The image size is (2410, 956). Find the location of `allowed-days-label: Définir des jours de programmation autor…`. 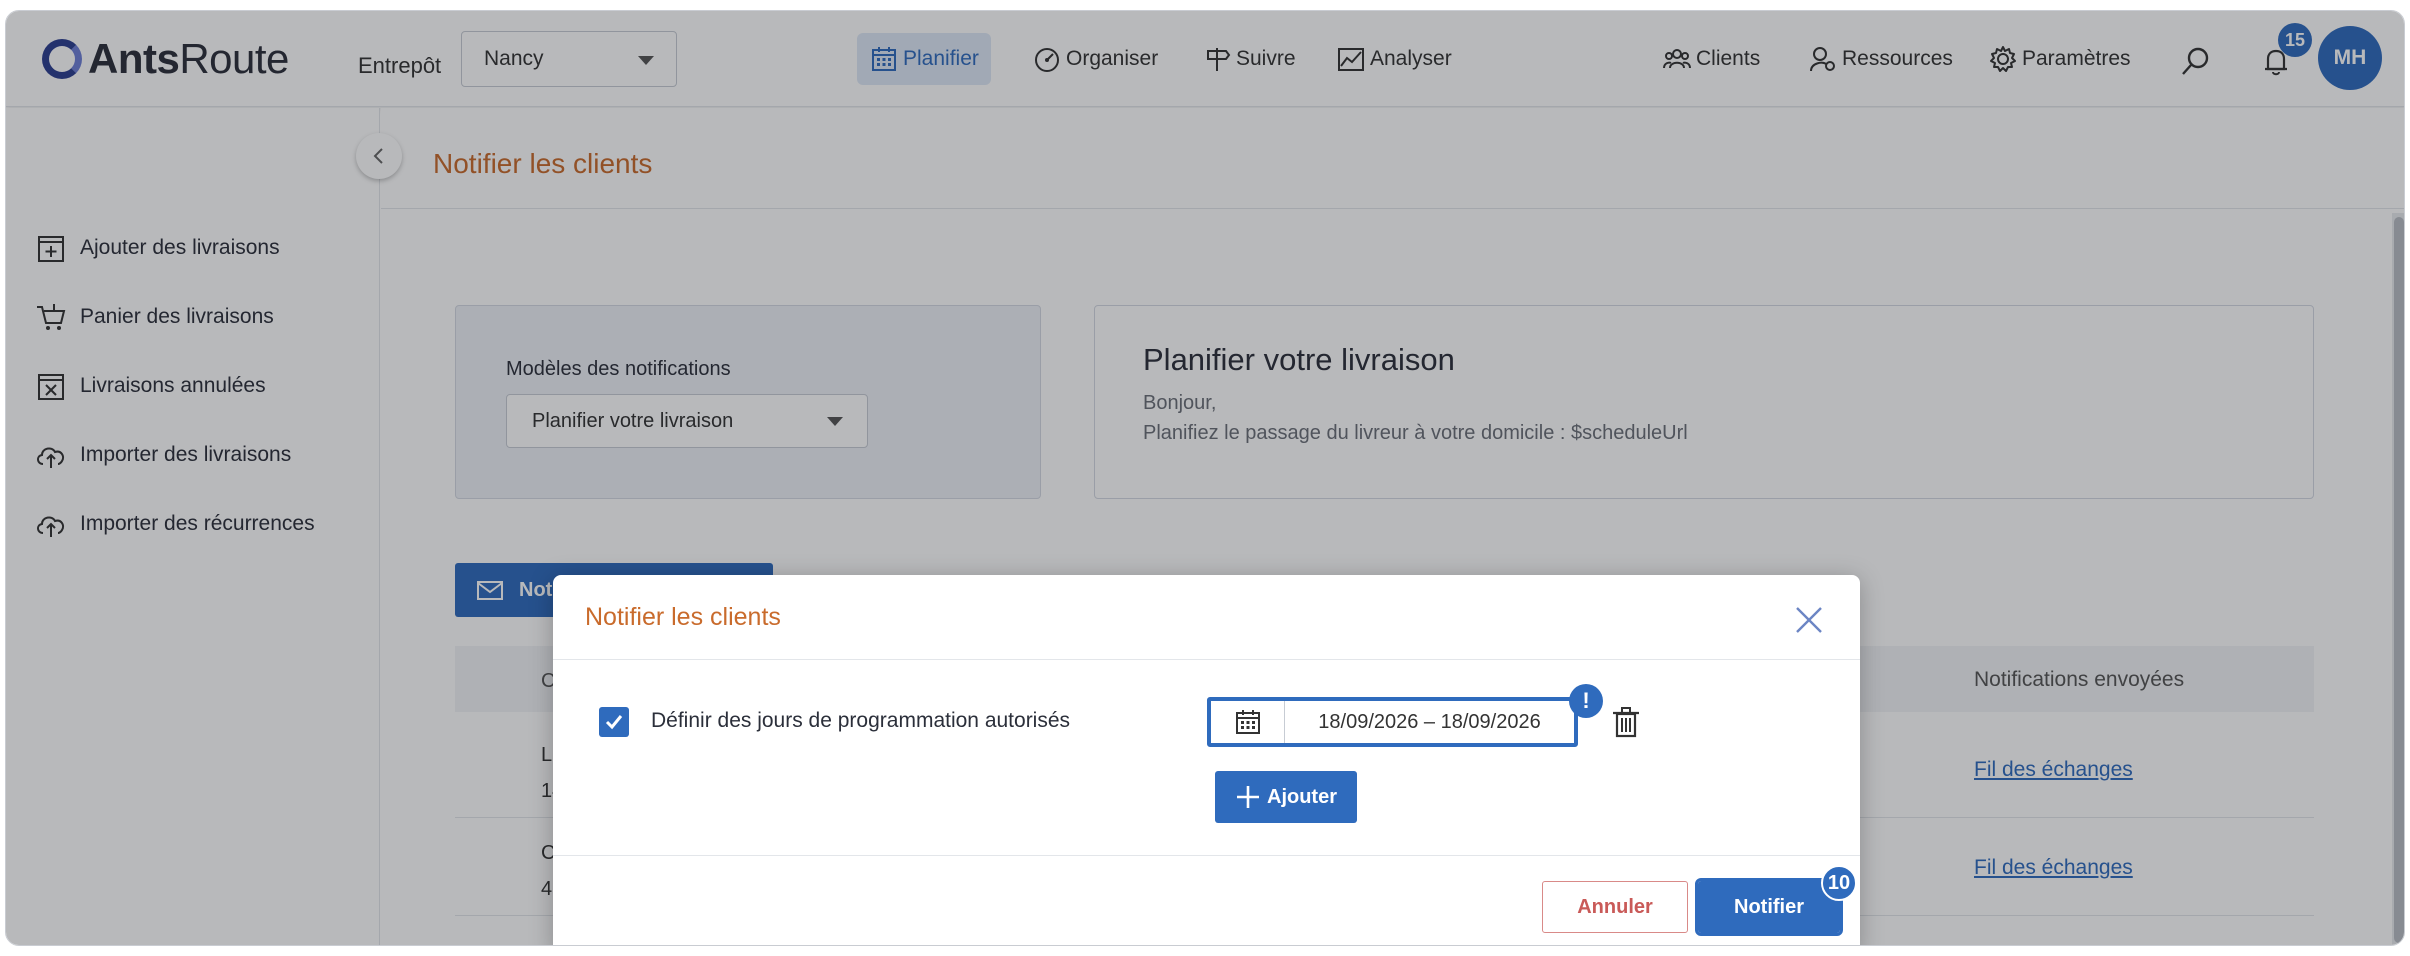

allowed-days-label: Définir des jours de programmation autor… is located at coordinates (861, 720).